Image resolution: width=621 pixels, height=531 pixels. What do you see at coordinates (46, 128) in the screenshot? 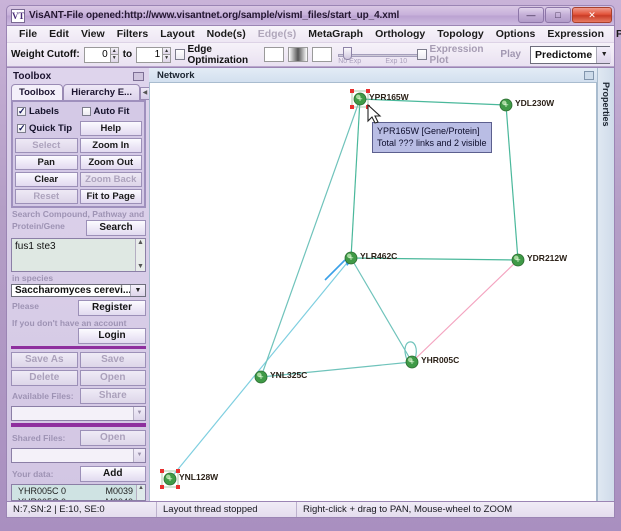
I see `quick-tip-checkbox: Quick Tip` at bounding box center [46, 128].